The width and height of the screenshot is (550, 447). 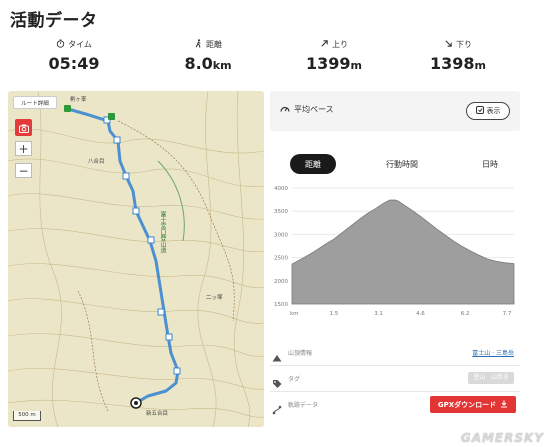 I want to click on stat-label: 距離, so click(x=214, y=44).